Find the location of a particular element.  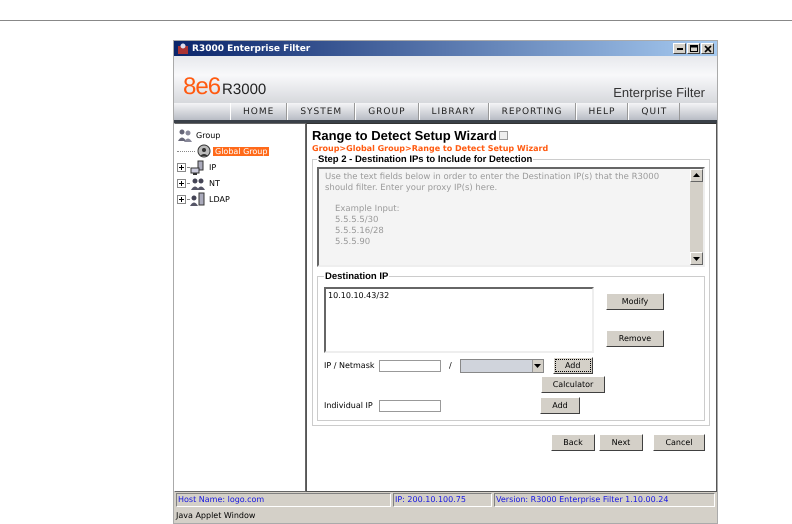

menu-tab: QUIT is located at coordinates (654, 111).